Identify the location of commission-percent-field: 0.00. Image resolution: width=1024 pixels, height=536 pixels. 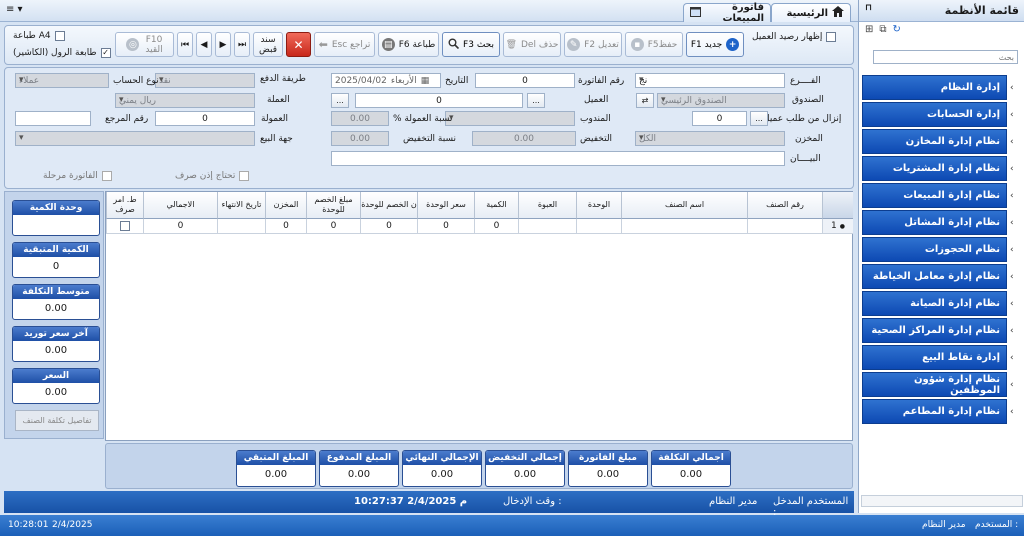
(360, 118).